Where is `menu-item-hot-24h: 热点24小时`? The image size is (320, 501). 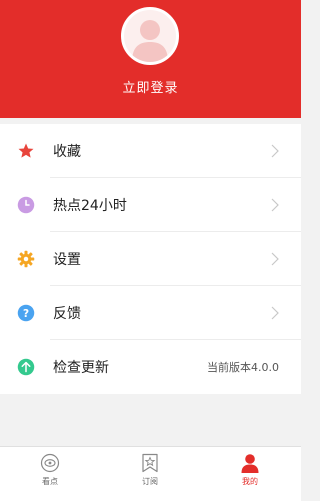
menu-item-hot-24h: 热点24小时 is located at coordinates (150, 205).